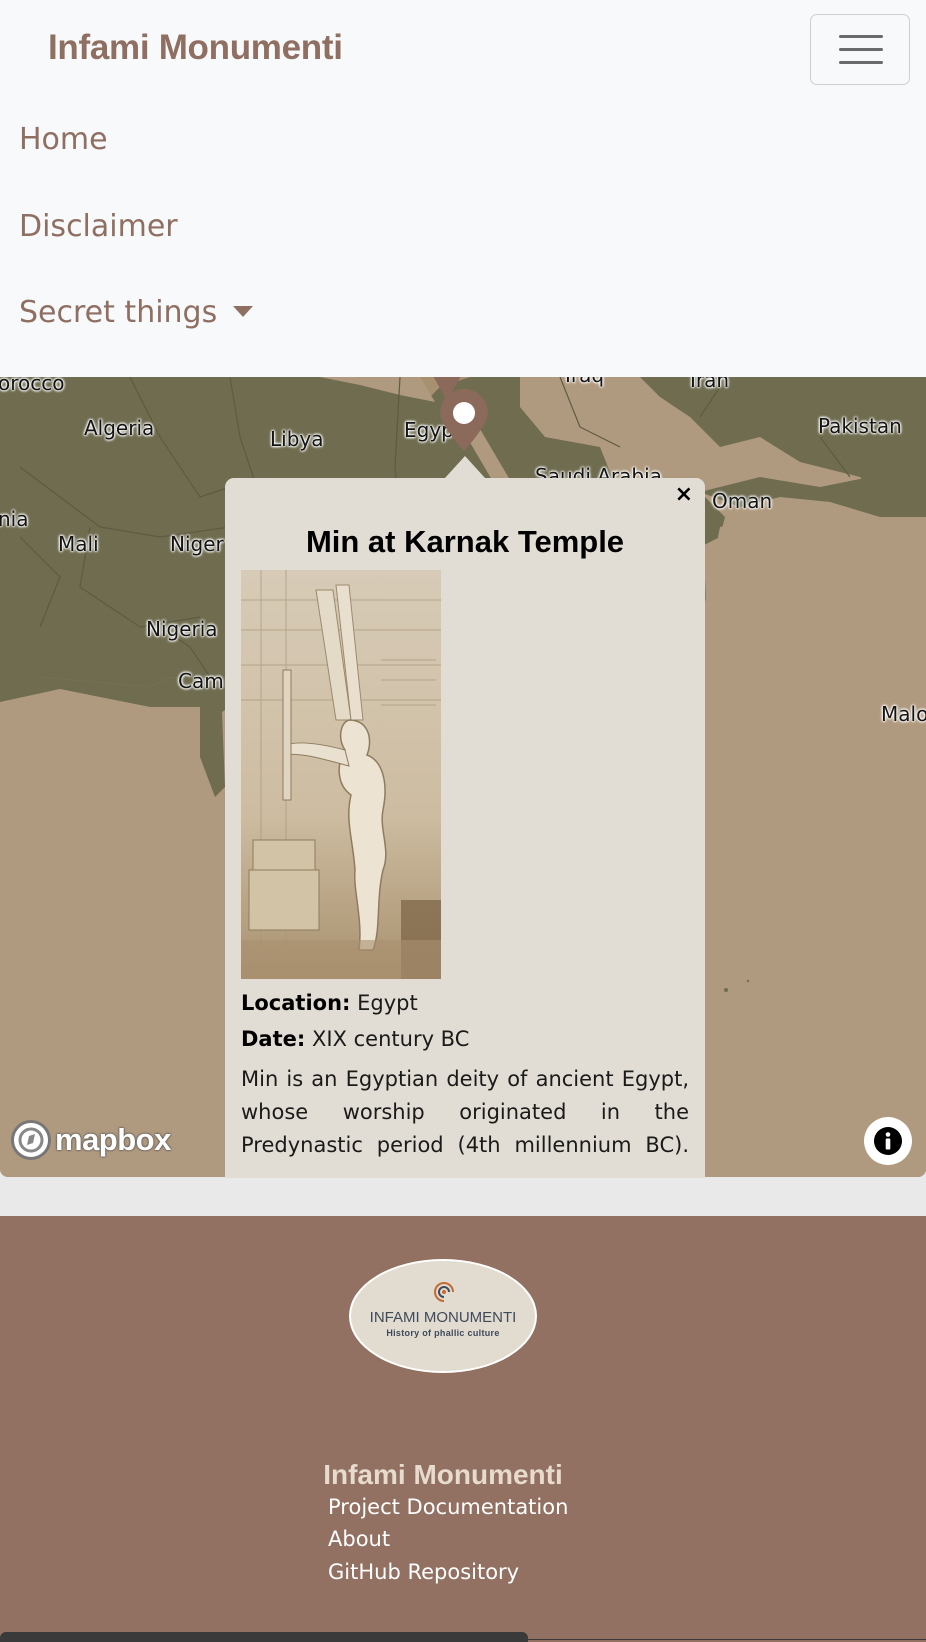  Describe the element at coordinates (273, 1039) in the screenshot. I see `date-label: Date:` at that location.